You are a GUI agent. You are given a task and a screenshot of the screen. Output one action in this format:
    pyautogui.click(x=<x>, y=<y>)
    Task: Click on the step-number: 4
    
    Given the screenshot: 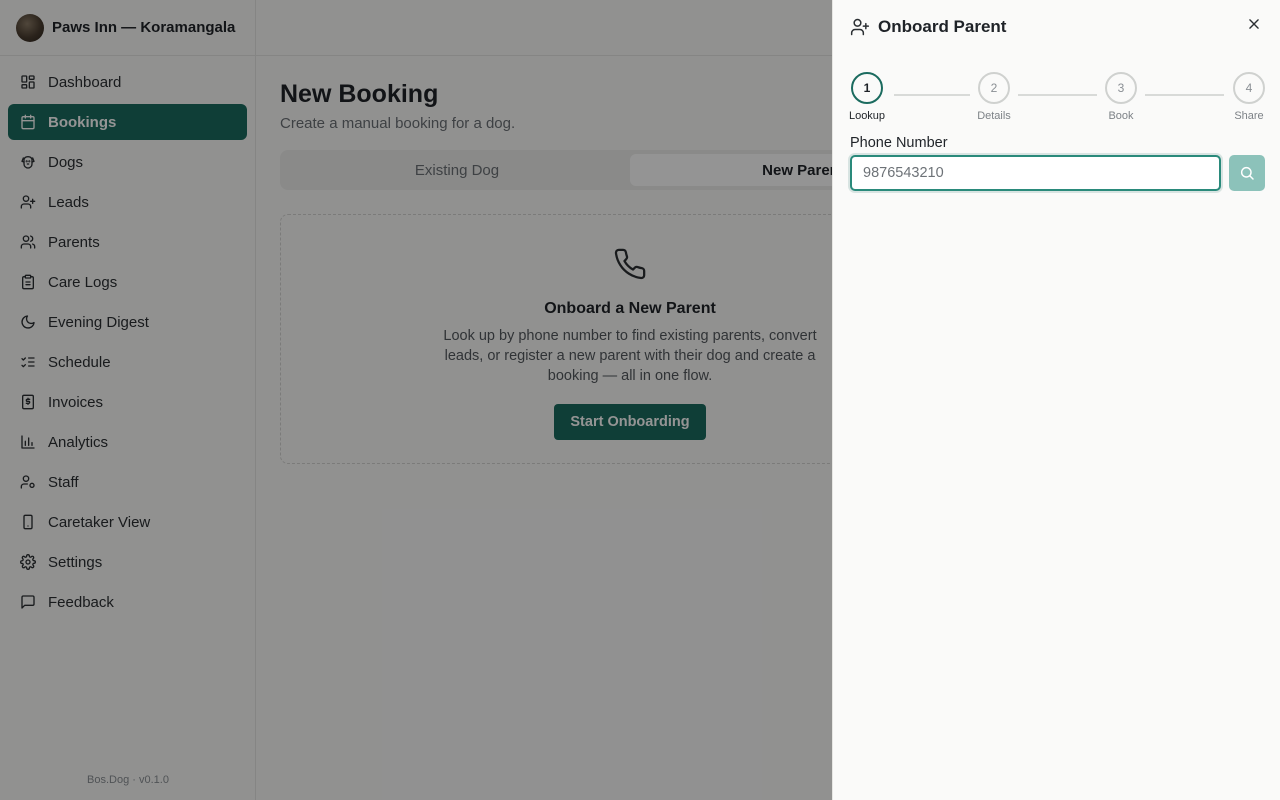 What is the action you would take?
    pyautogui.click(x=1249, y=88)
    